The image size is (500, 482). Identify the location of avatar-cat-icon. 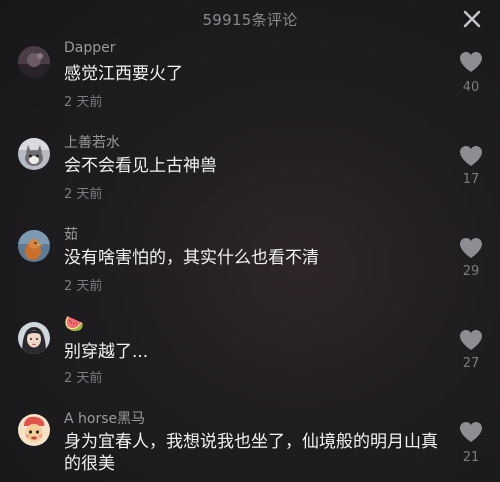
(34, 154).